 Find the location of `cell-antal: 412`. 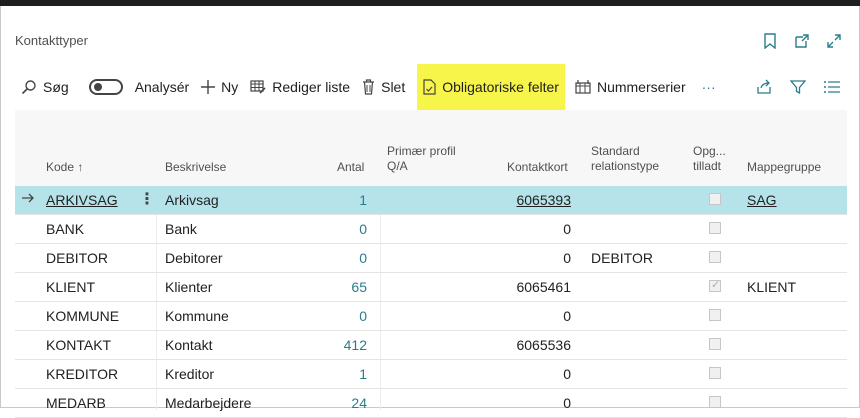

cell-antal: 412 is located at coordinates (355, 345).